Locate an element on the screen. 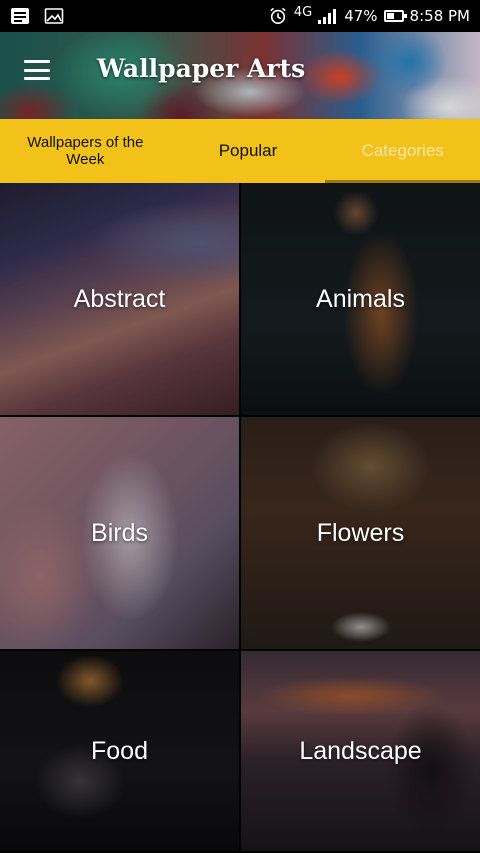  tab-categories: Categories is located at coordinates (402, 151).